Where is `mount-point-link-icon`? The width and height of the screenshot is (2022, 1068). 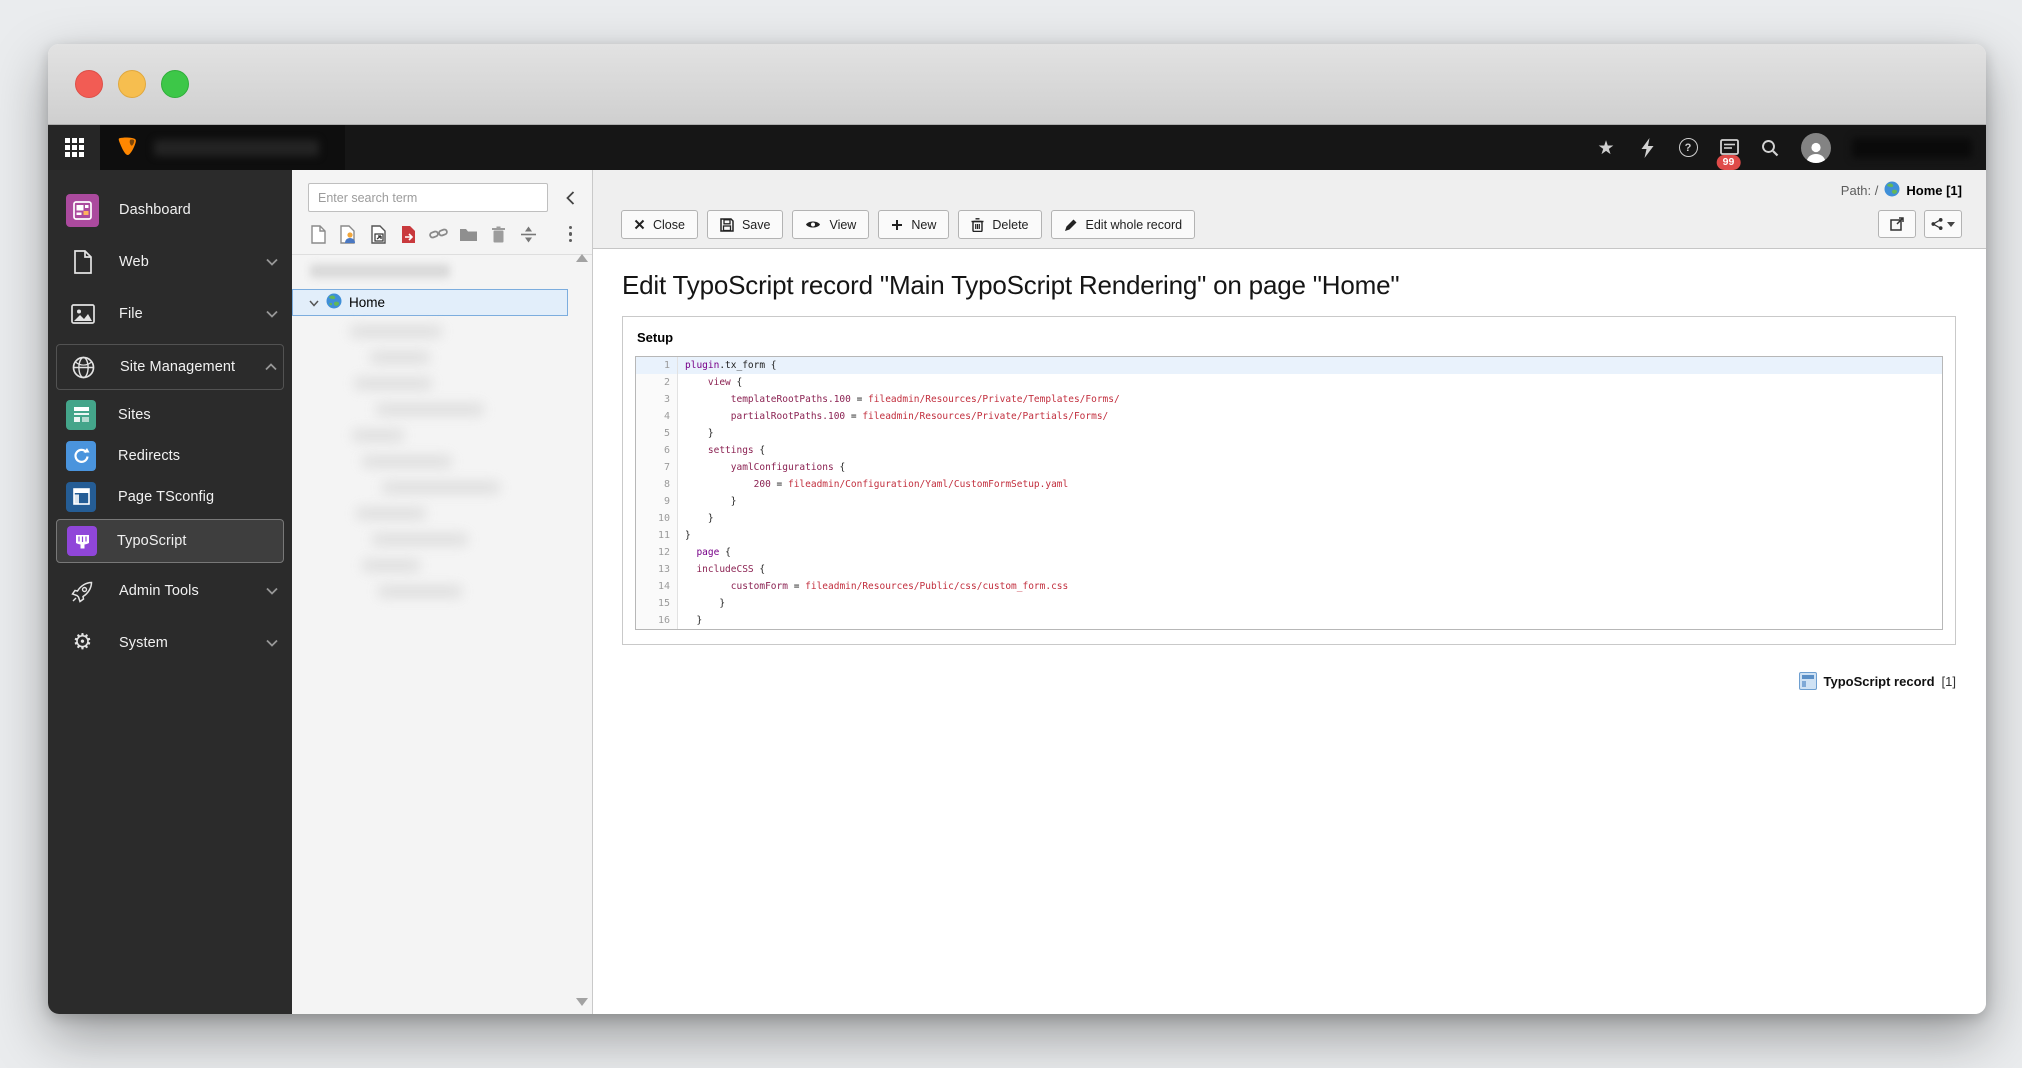 mount-point-link-icon is located at coordinates (438, 234).